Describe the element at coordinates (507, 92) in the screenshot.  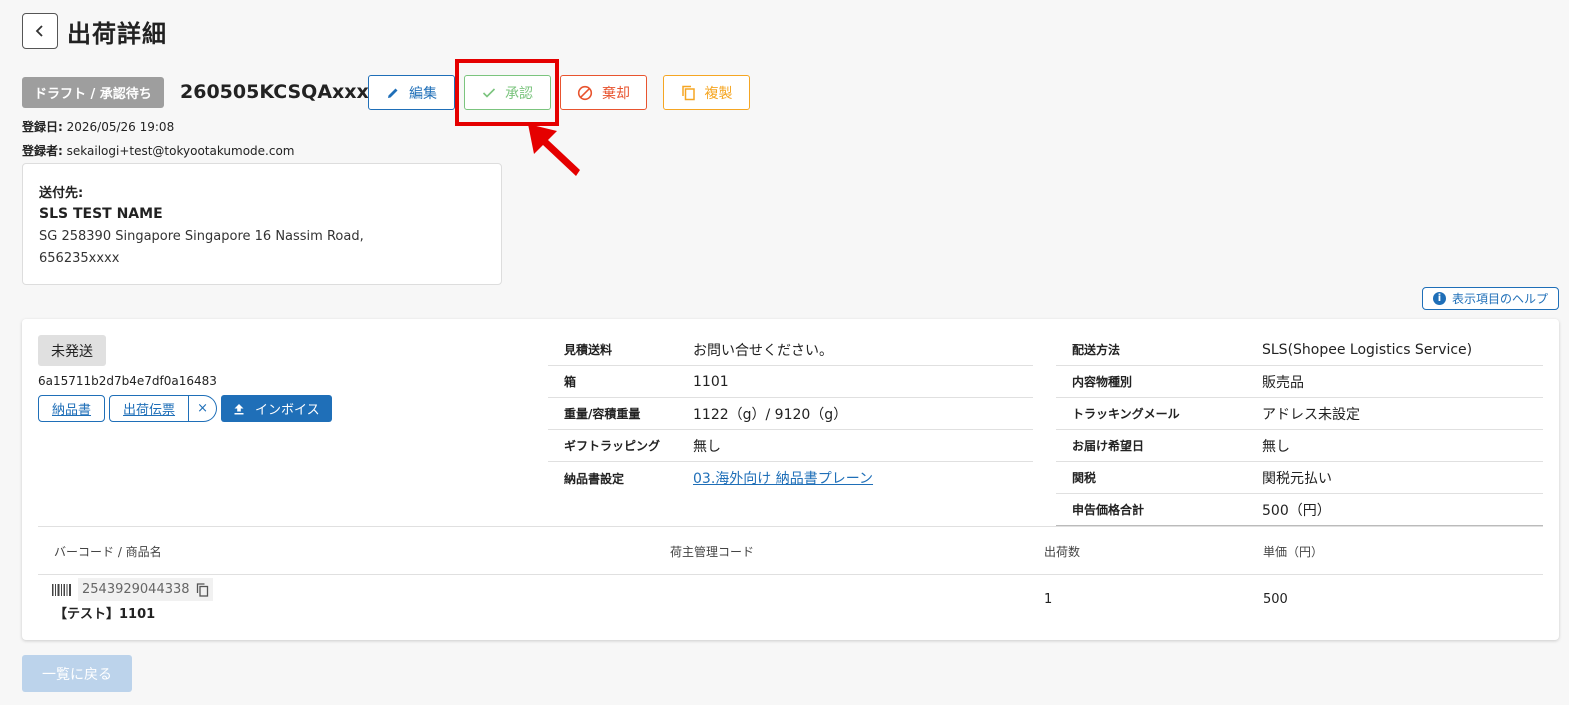
I see `approve-highlight-box` at that location.